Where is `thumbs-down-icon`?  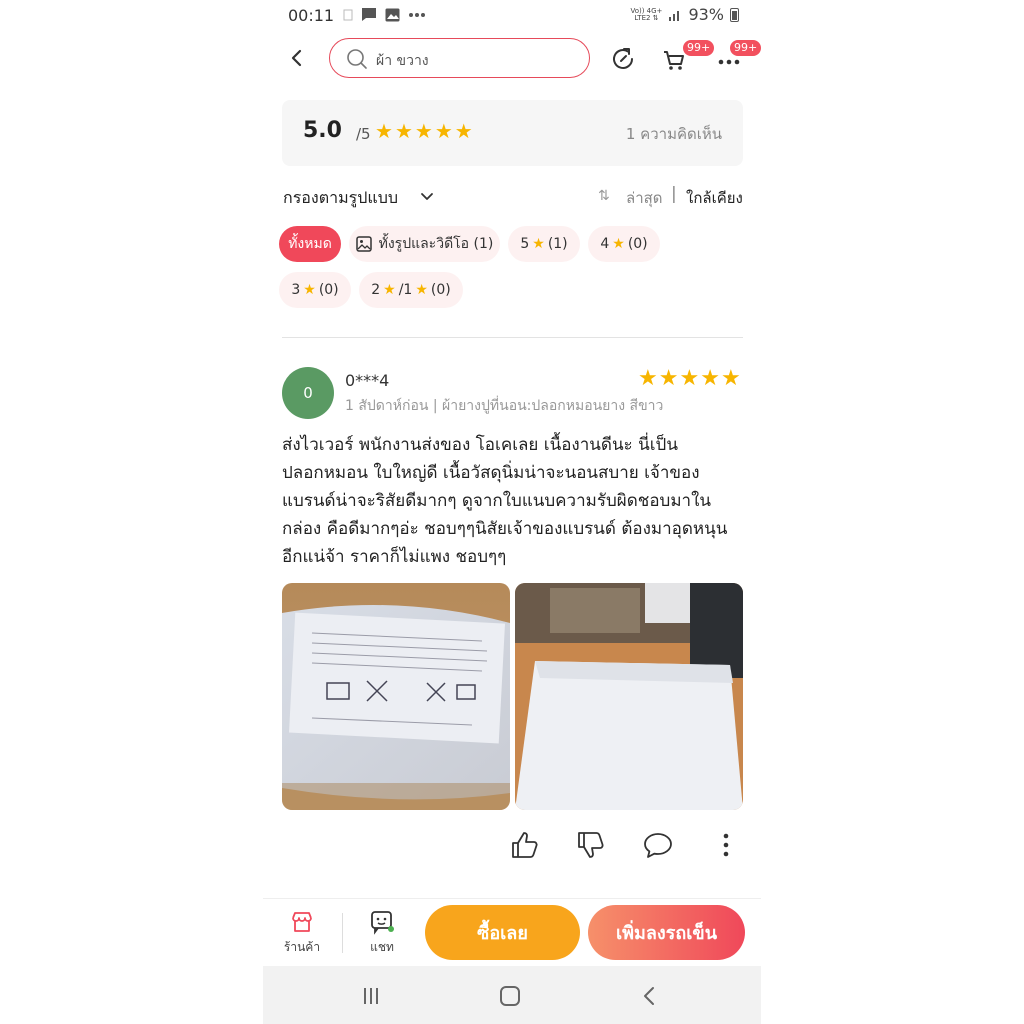 thumbs-down-icon is located at coordinates (591, 845).